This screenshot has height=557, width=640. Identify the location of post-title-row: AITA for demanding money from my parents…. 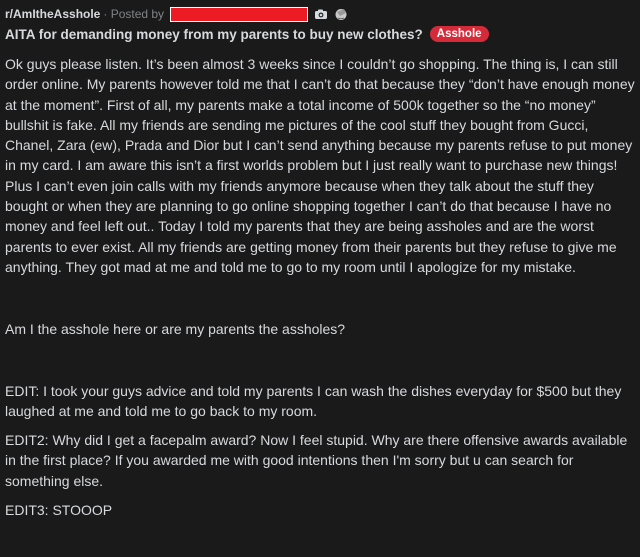
(247, 34).